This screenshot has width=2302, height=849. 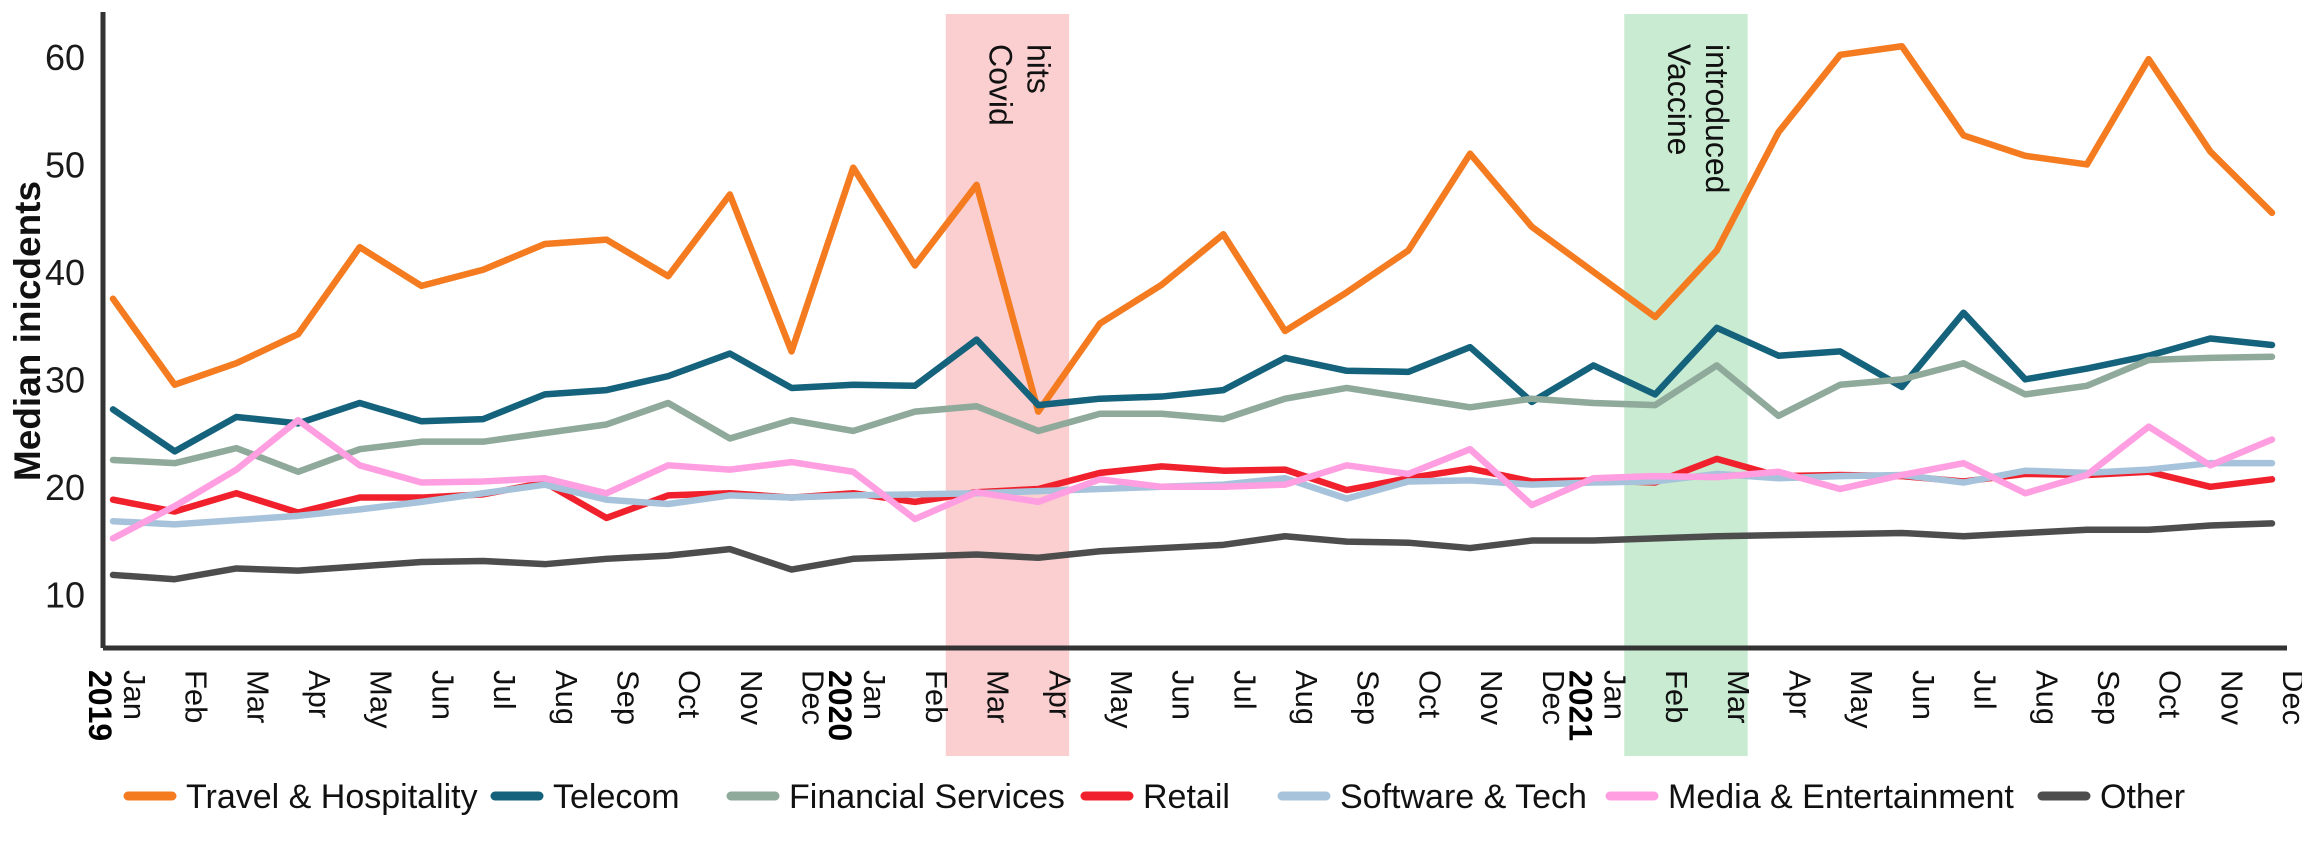 What do you see at coordinates (100, 705) in the screenshot?
I see `x-axis-year-label: 2019` at bounding box center [100, 705].